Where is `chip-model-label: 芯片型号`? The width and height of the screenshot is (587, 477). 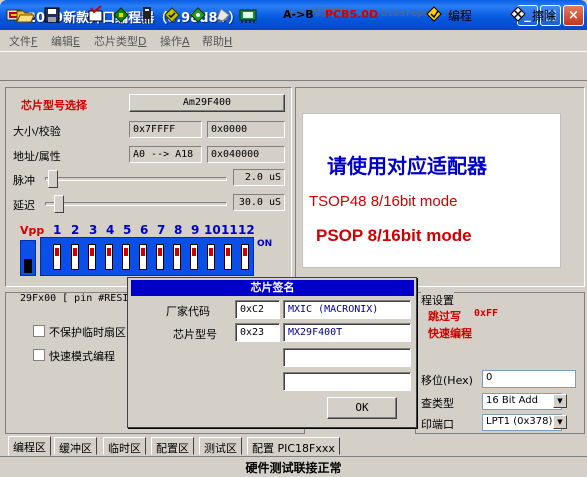 chip-model-label: 芯片型号 is located at coordinates (195, 334).